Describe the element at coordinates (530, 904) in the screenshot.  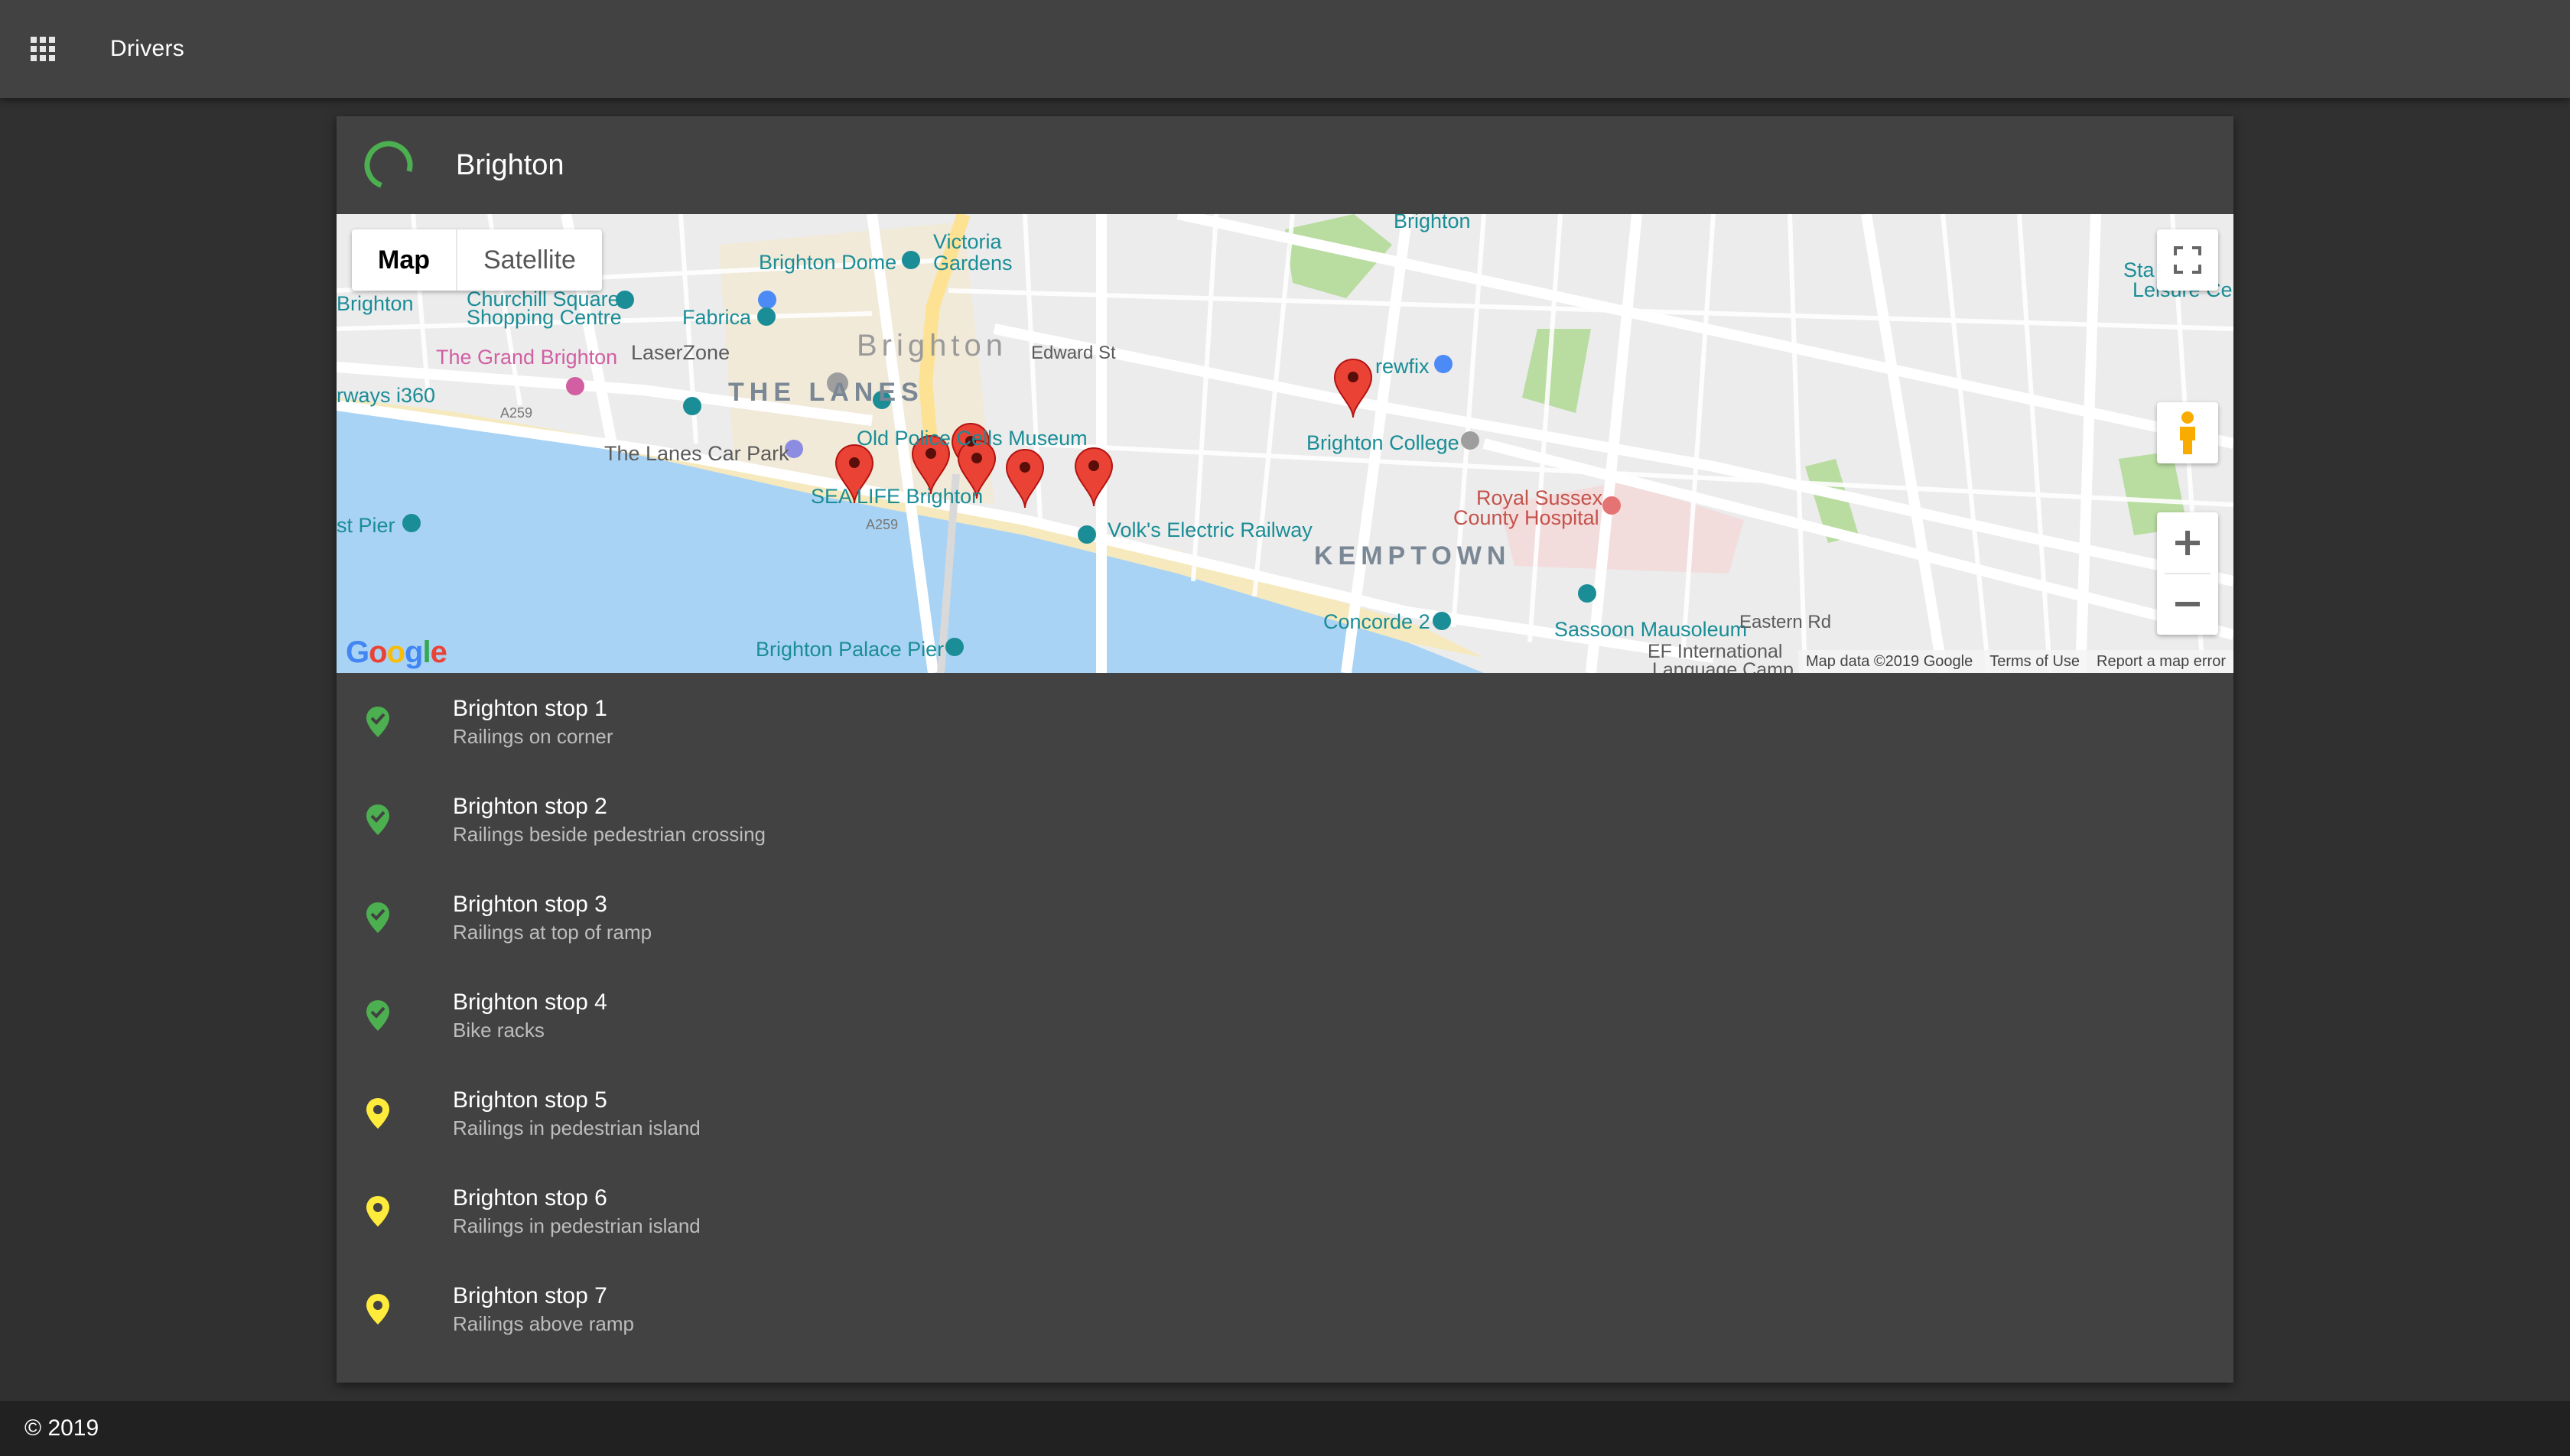
I see `stop-name: Brighton stop 3` at that location.